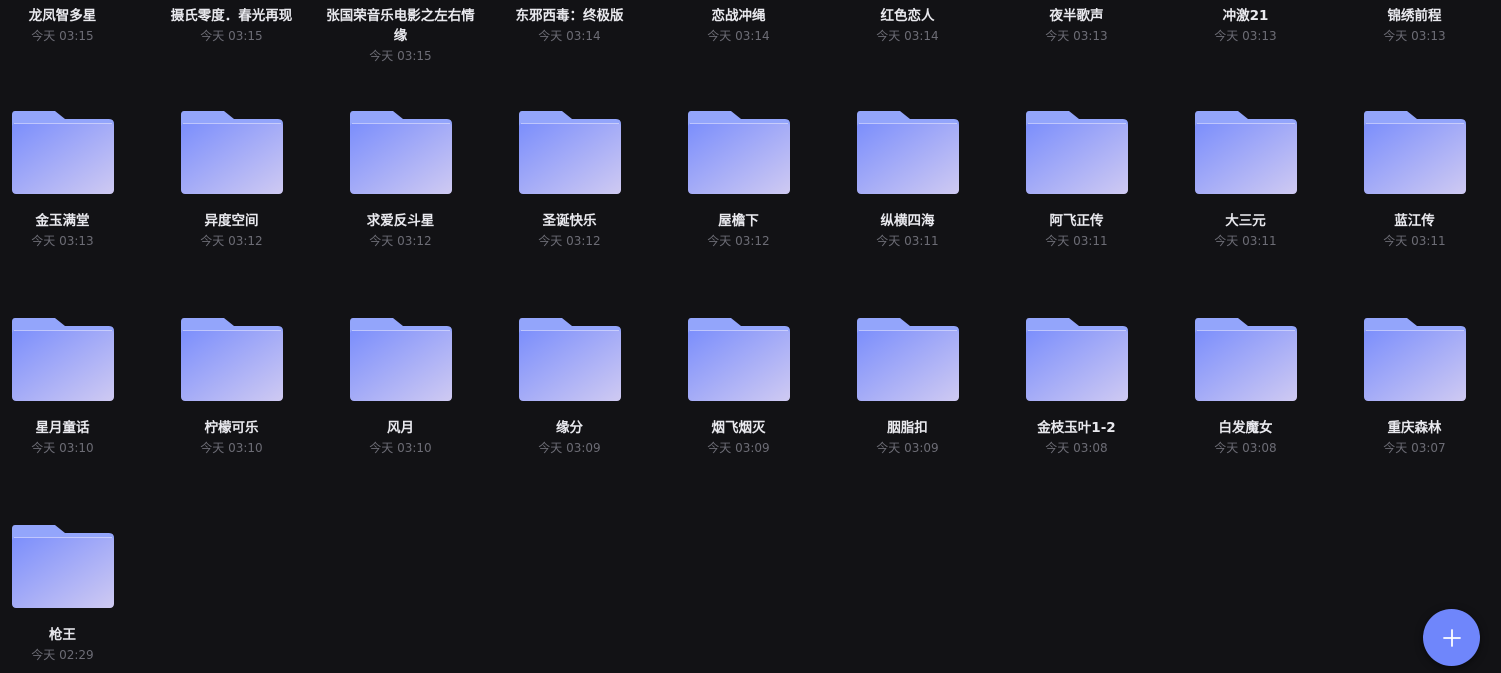 This screenshot has height=673, width=1501. Describe the element at coordinates (569, 16) in the screenshot. I see `folder-name: 东邪西毒：终极版` at that location.